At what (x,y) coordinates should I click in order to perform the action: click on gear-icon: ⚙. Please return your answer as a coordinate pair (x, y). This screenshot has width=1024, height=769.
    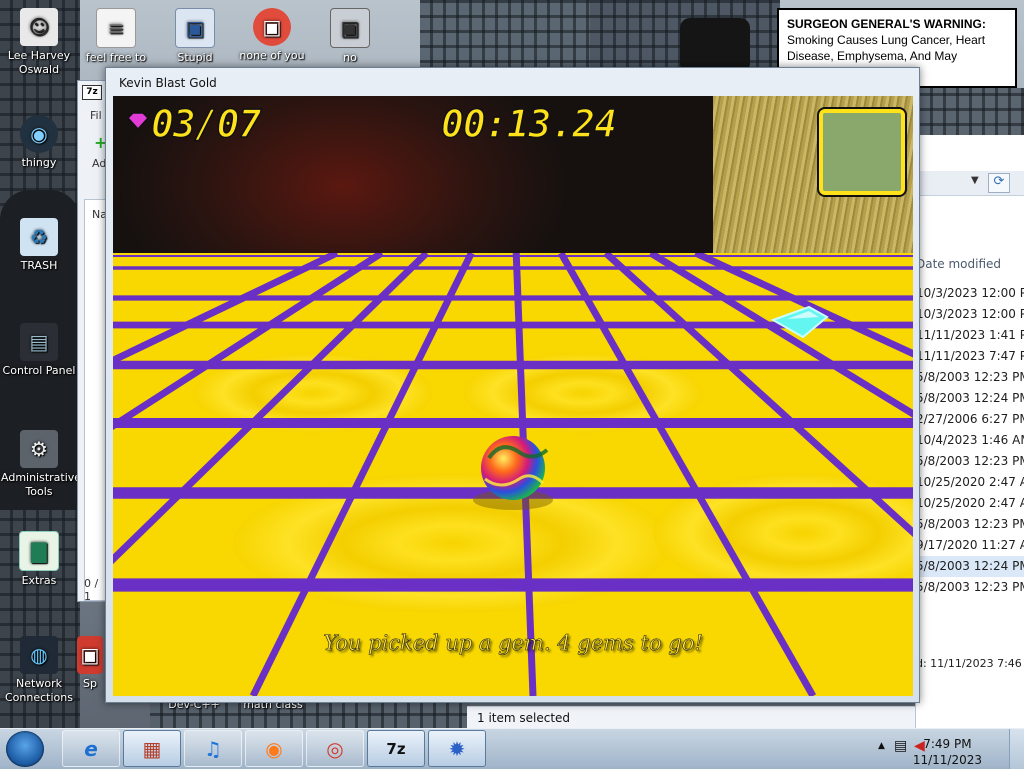
    Looking at the image, I should click on (39, 449).